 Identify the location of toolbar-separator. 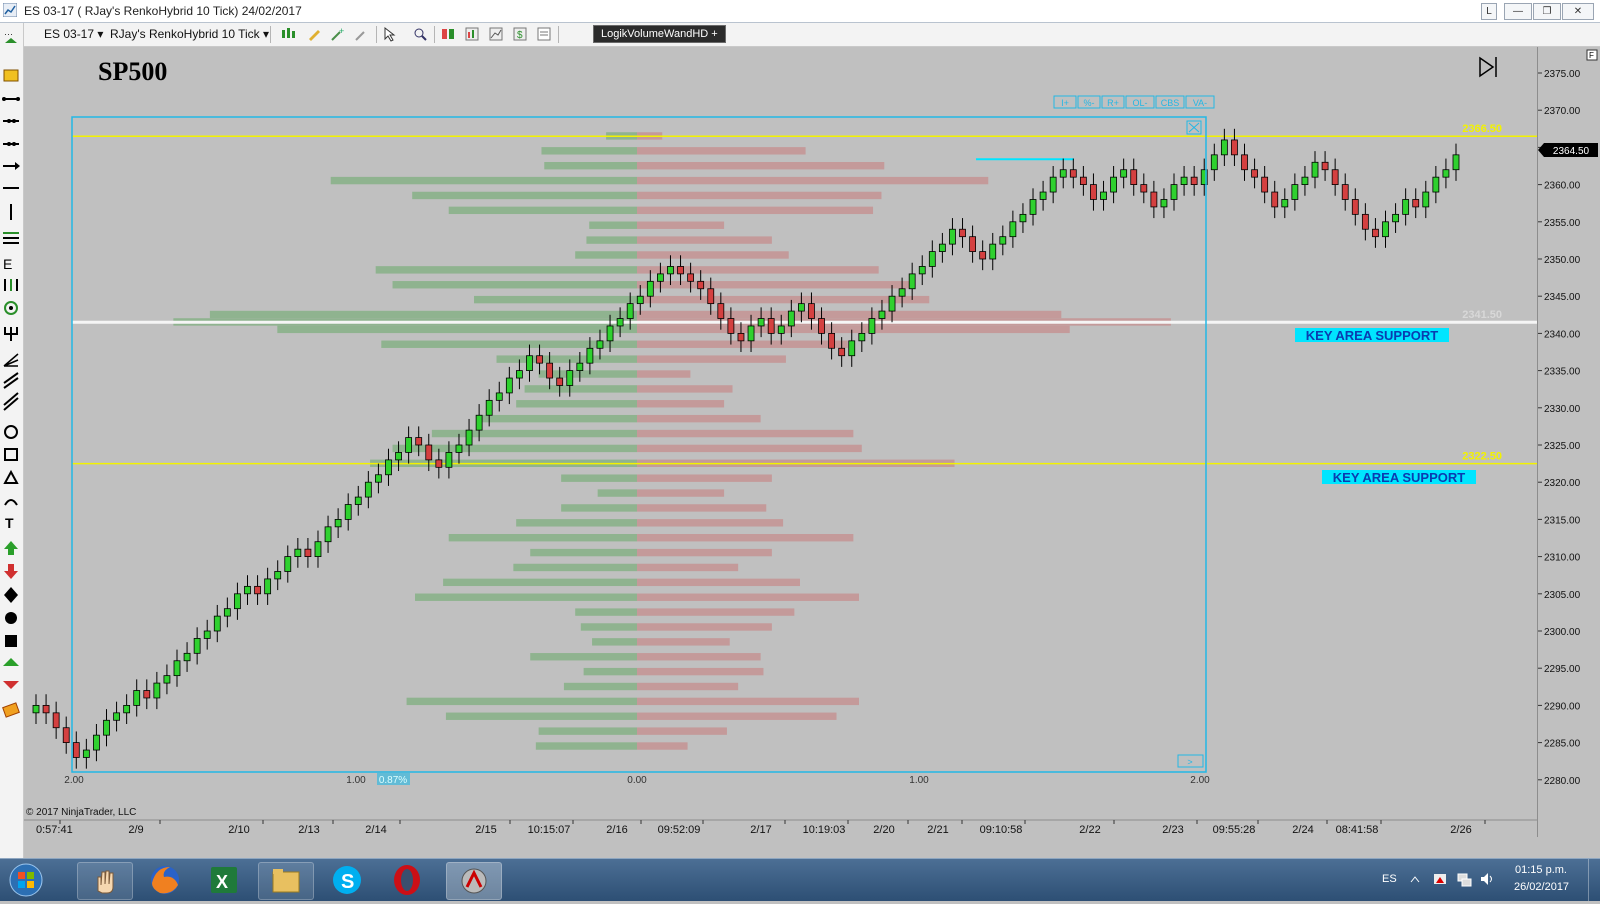
(270, 34).